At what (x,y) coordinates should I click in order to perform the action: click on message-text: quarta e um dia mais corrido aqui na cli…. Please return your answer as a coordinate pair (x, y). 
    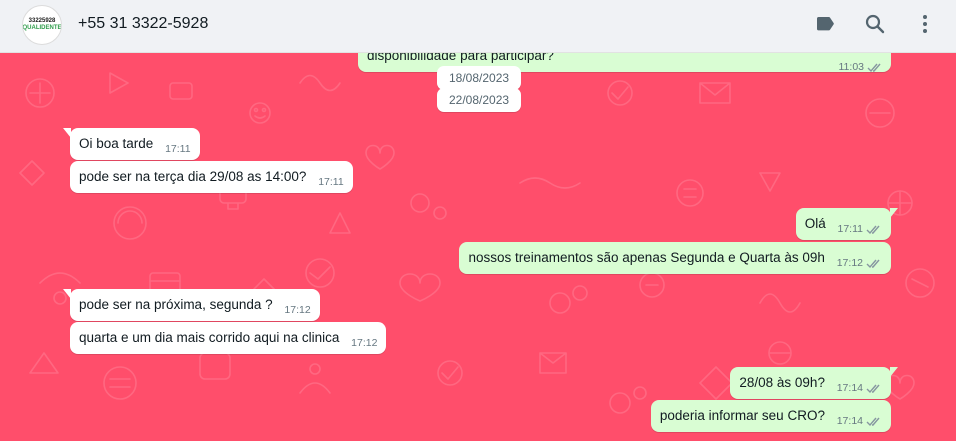
    Looking at the image, I should click on (209, 337).